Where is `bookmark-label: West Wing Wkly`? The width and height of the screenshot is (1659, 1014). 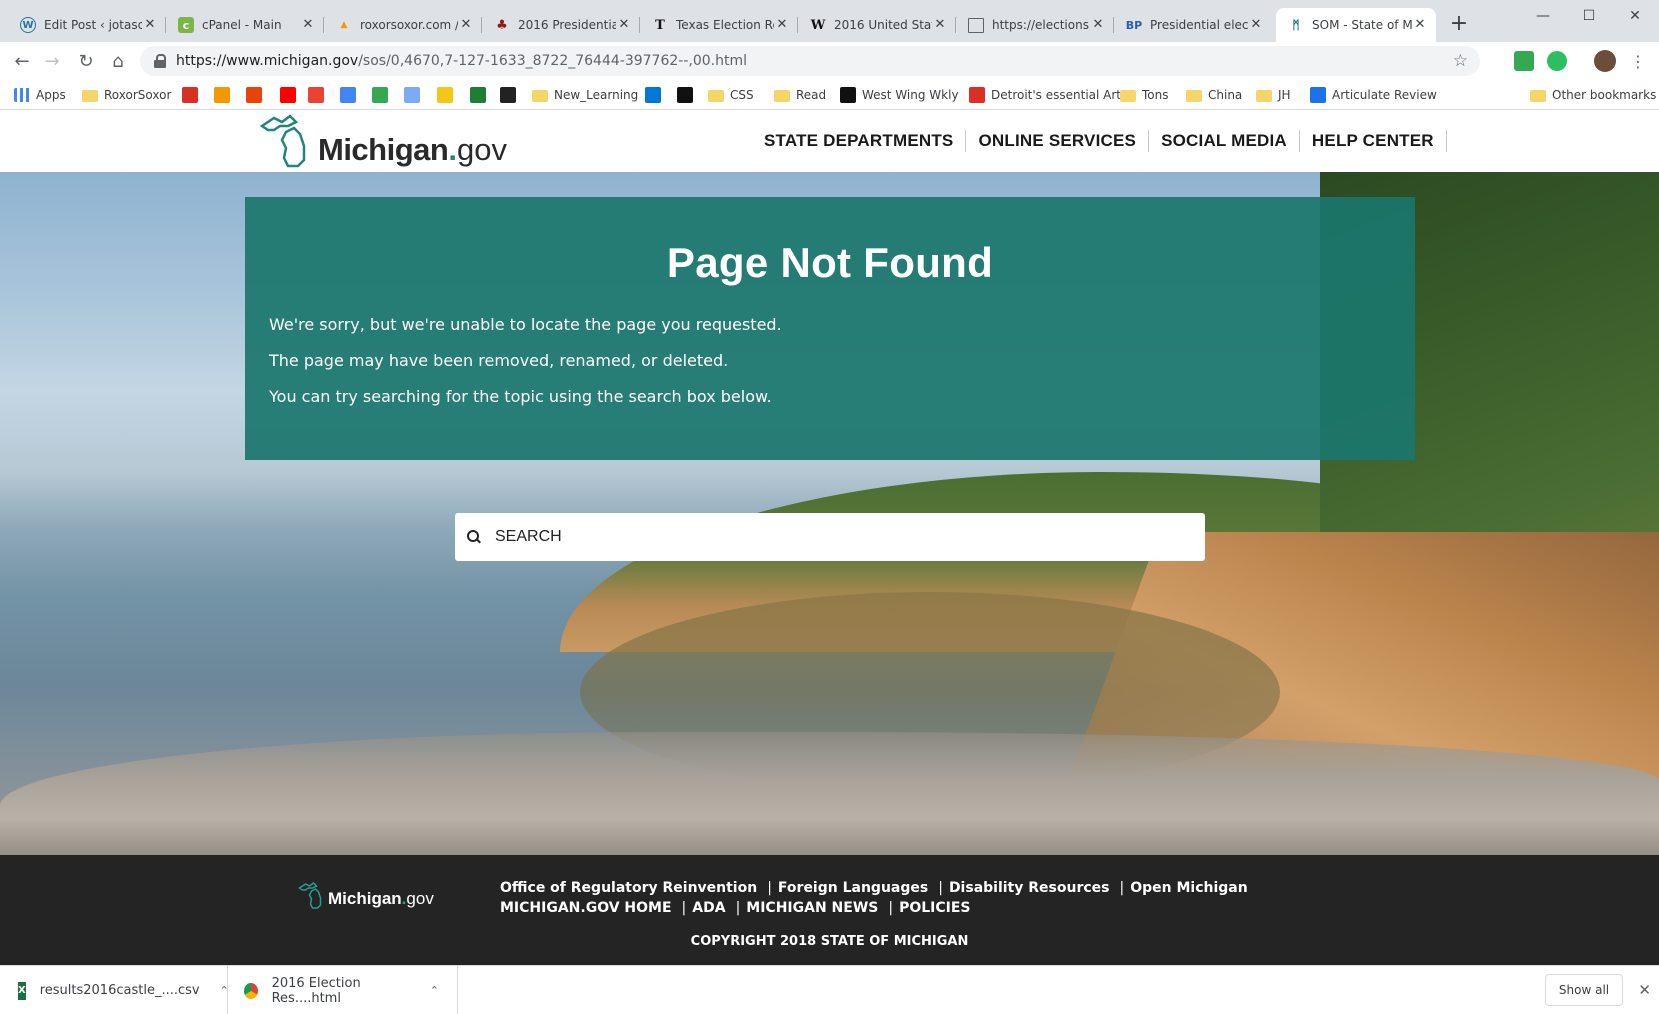
bookmark-label: West Wing Wkly is located at coordinates (910, 95).